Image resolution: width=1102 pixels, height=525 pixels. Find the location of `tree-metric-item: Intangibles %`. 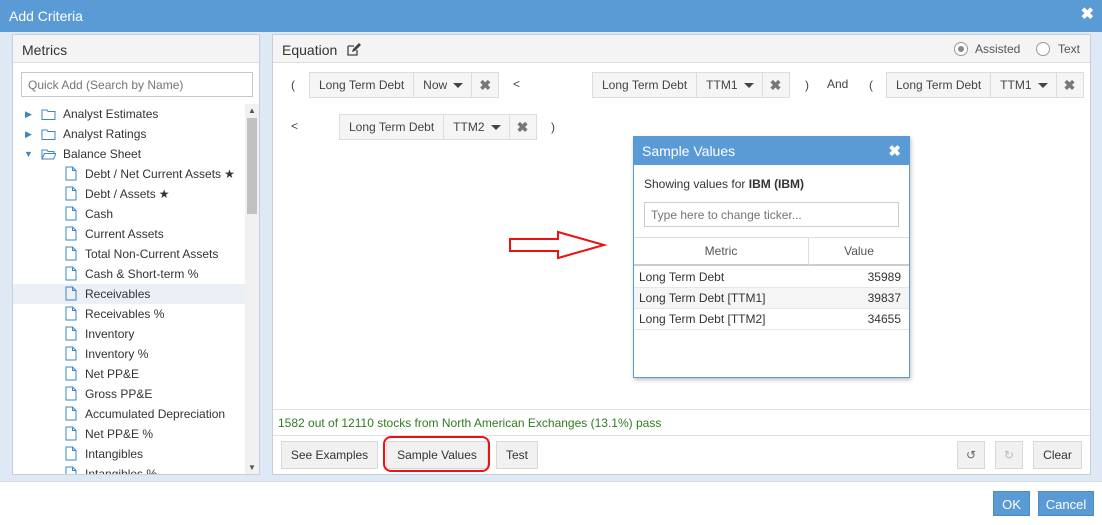

tree-metric-item: Intangibles % is located at coordinates (129, 469).